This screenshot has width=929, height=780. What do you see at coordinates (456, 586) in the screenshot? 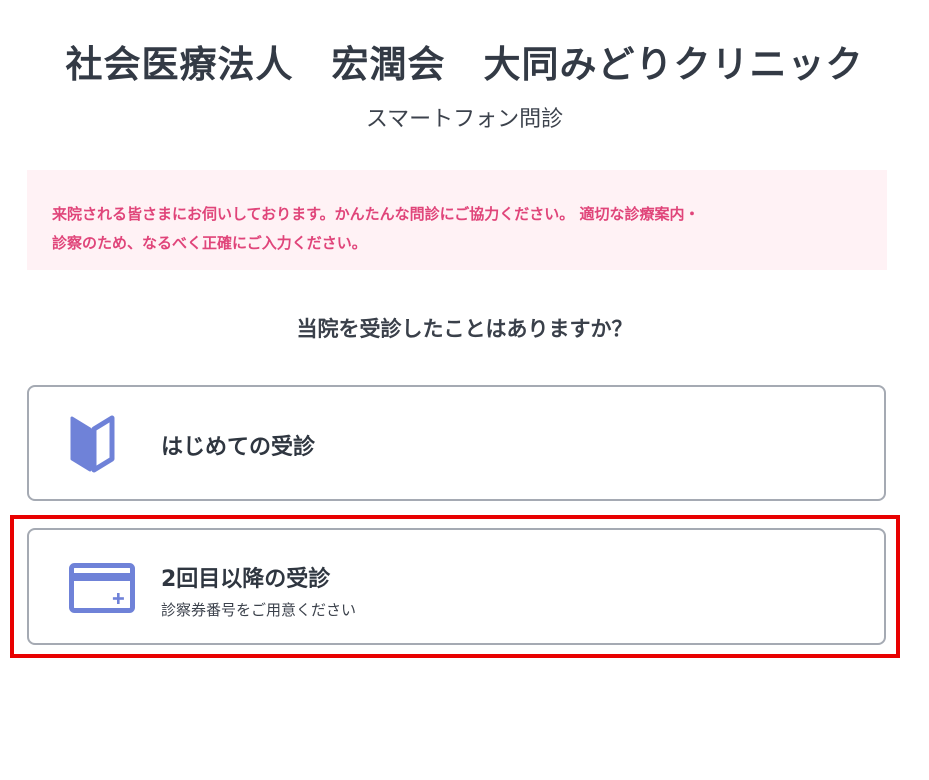
I see `return-visit-button: 2回目以降の受診 診察券番号をご用意ください` at bounding box center [456, 586].